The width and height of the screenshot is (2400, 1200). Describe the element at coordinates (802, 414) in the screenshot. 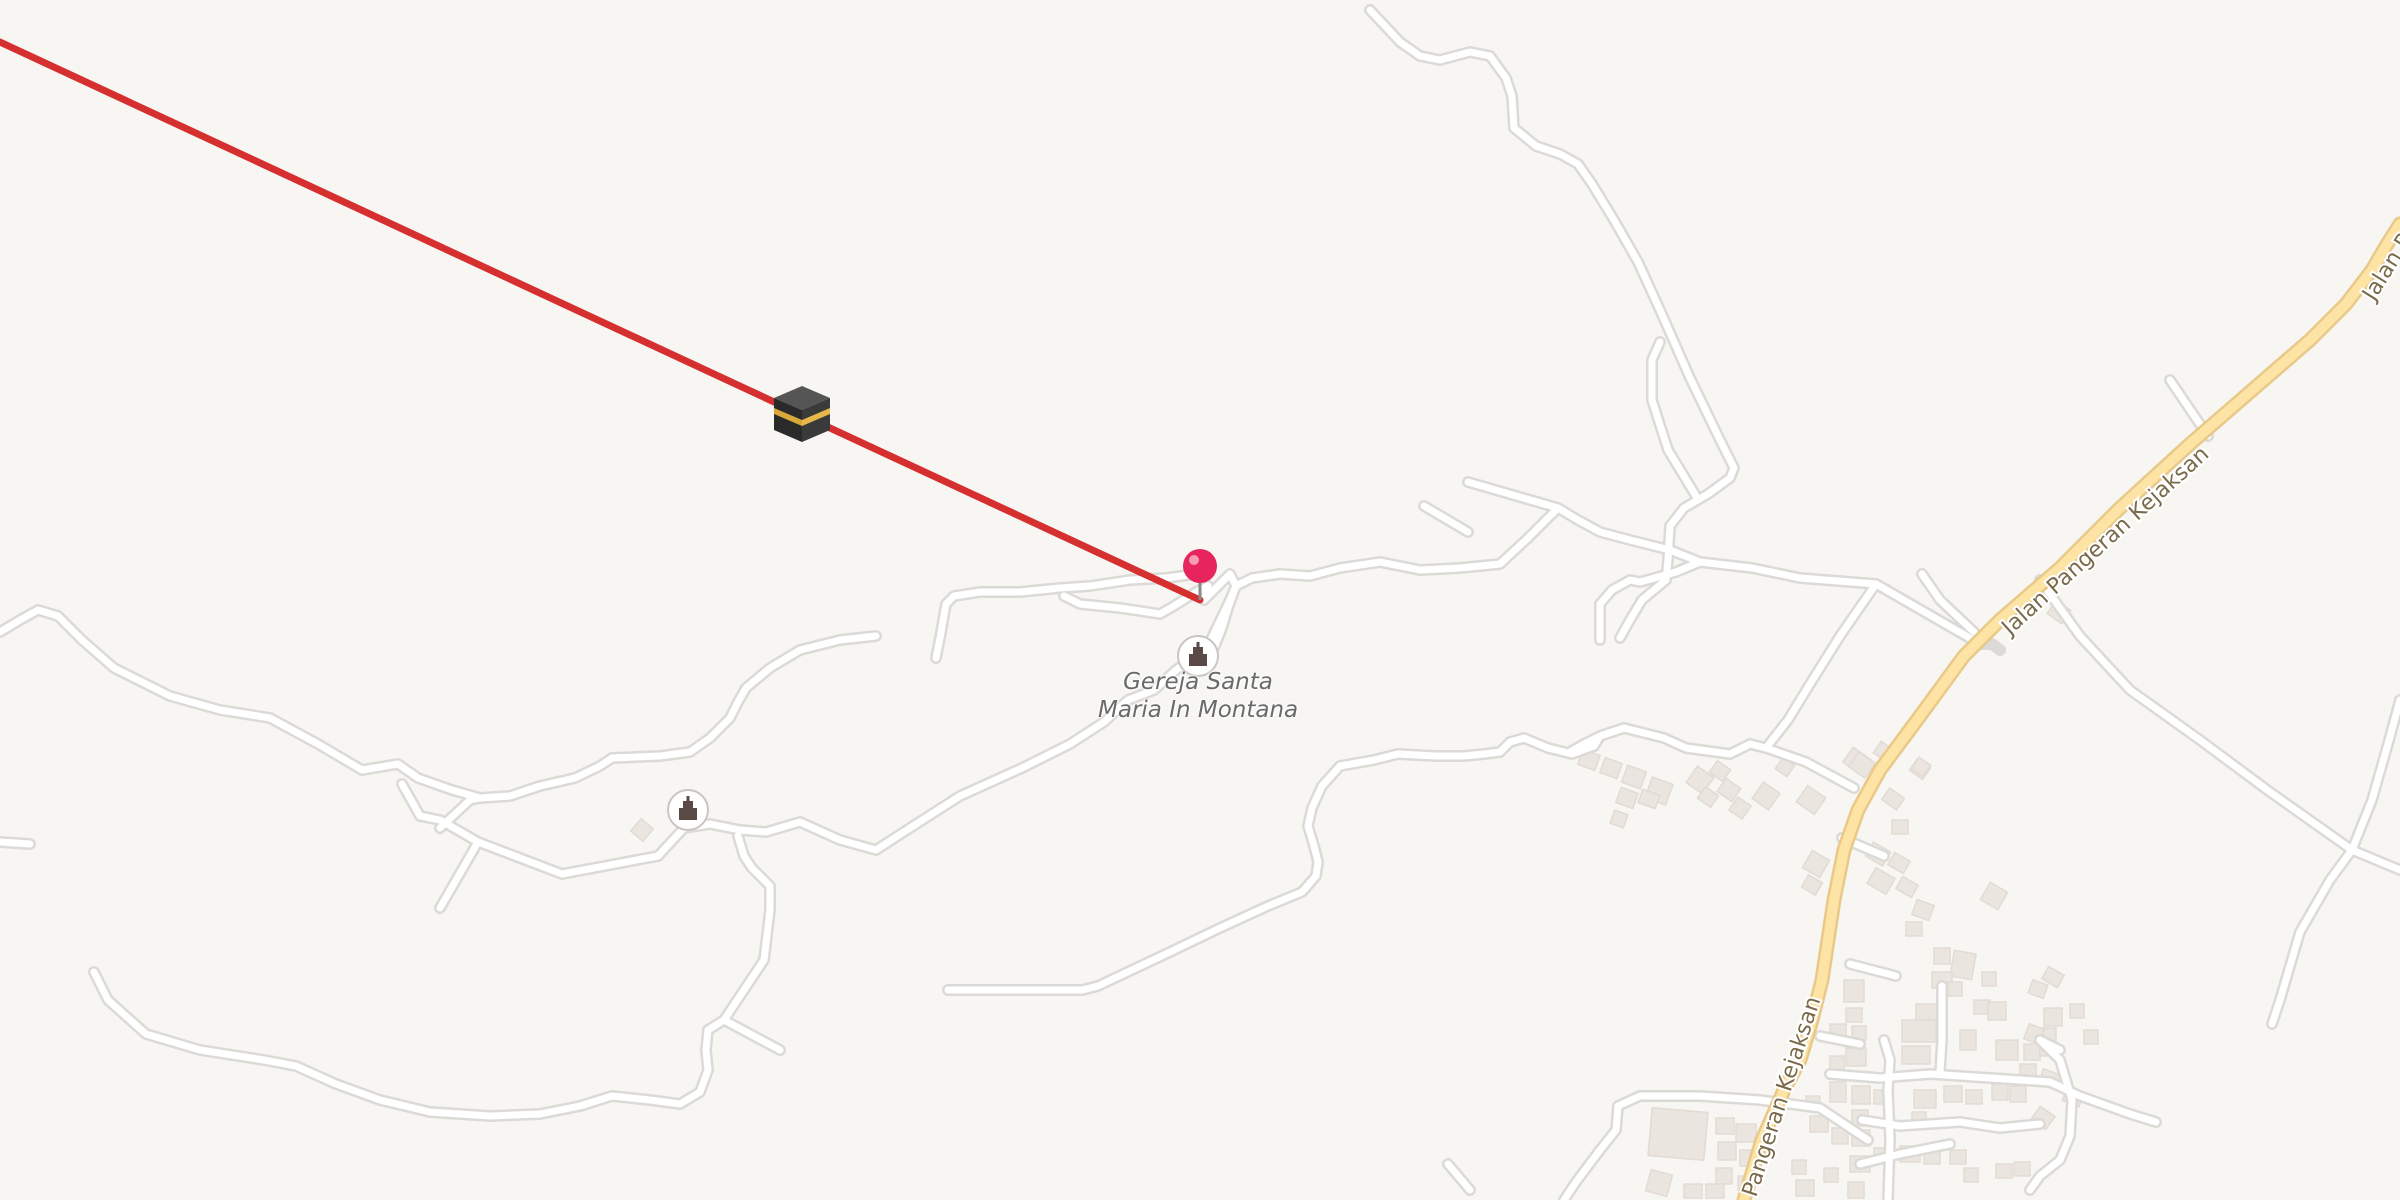

I see `kaaba-icon` at that location.